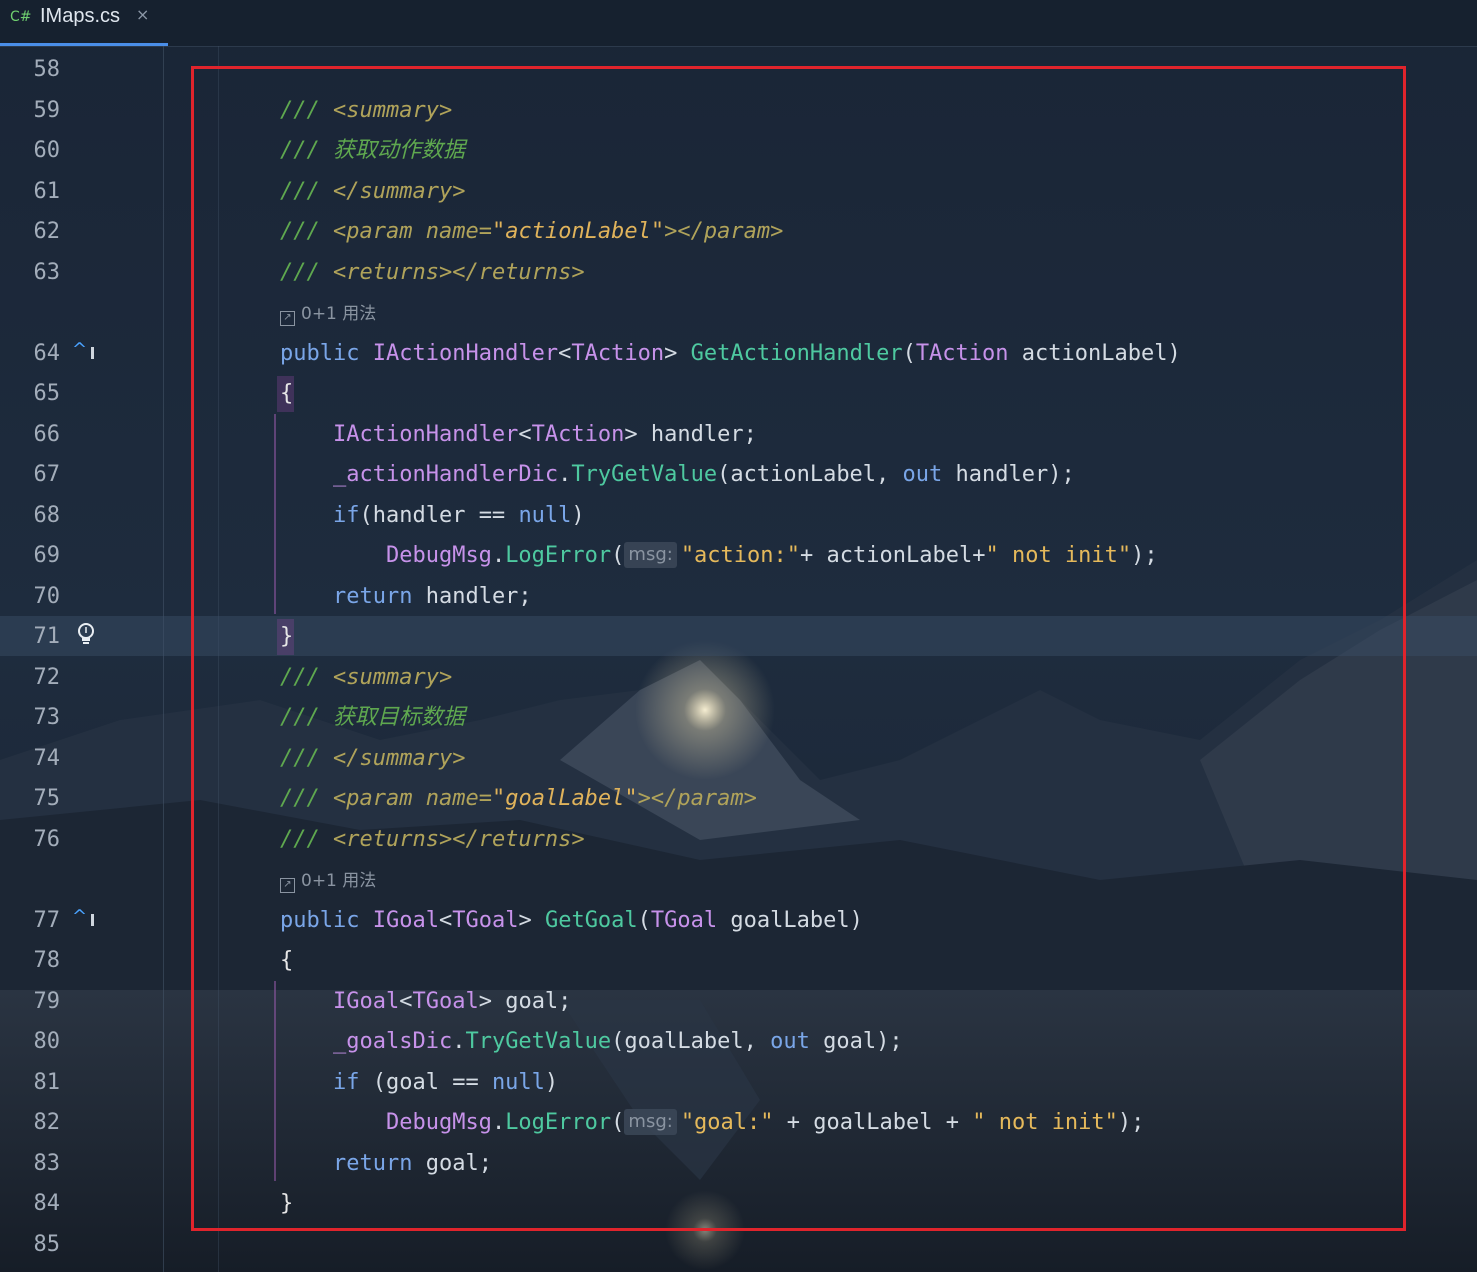  What do you see at coordinates (738, 23) in the screenshot?
I see `editor-tab-bar: C# IMaps.cs ×` at bounding box center [738, 23].